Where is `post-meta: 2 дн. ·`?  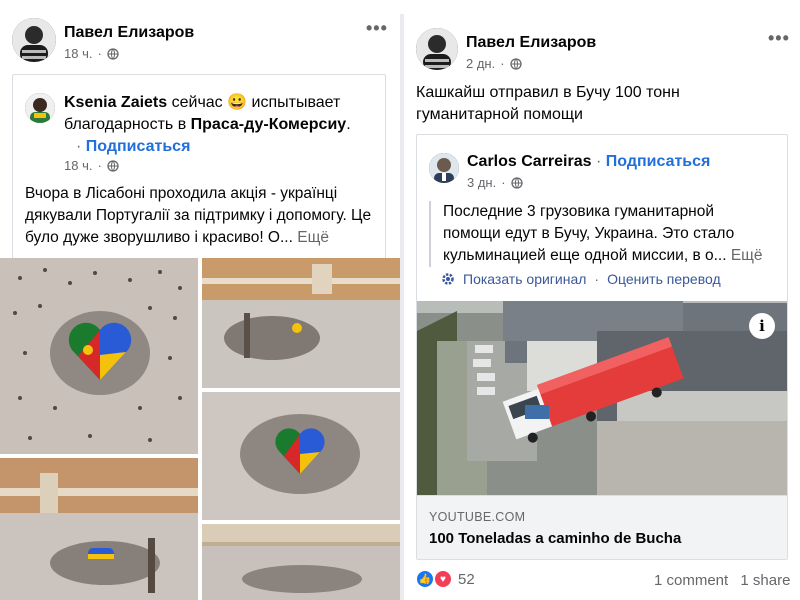 post-meta: 2 дн. · is located at coordinates (494, 63).